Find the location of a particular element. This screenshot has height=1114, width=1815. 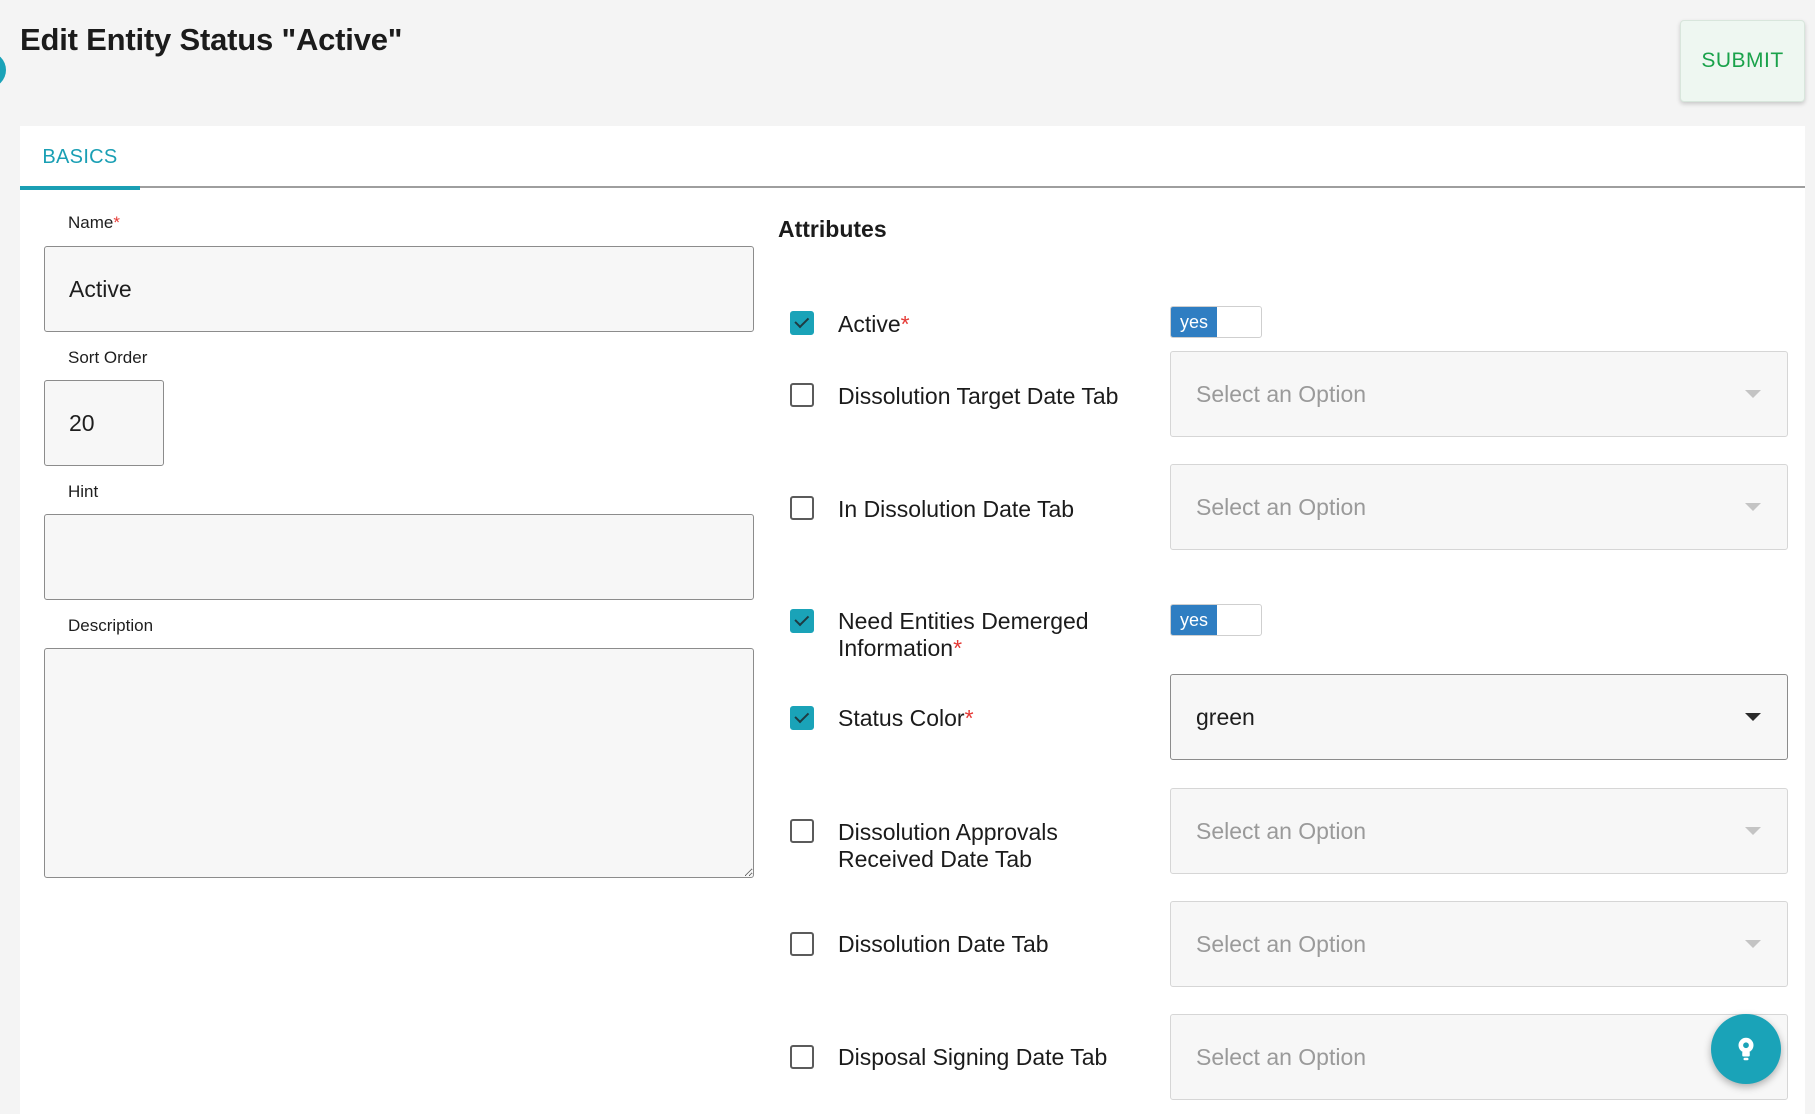

tab-basics-label: BASICS is located at coordinates (80, 156).